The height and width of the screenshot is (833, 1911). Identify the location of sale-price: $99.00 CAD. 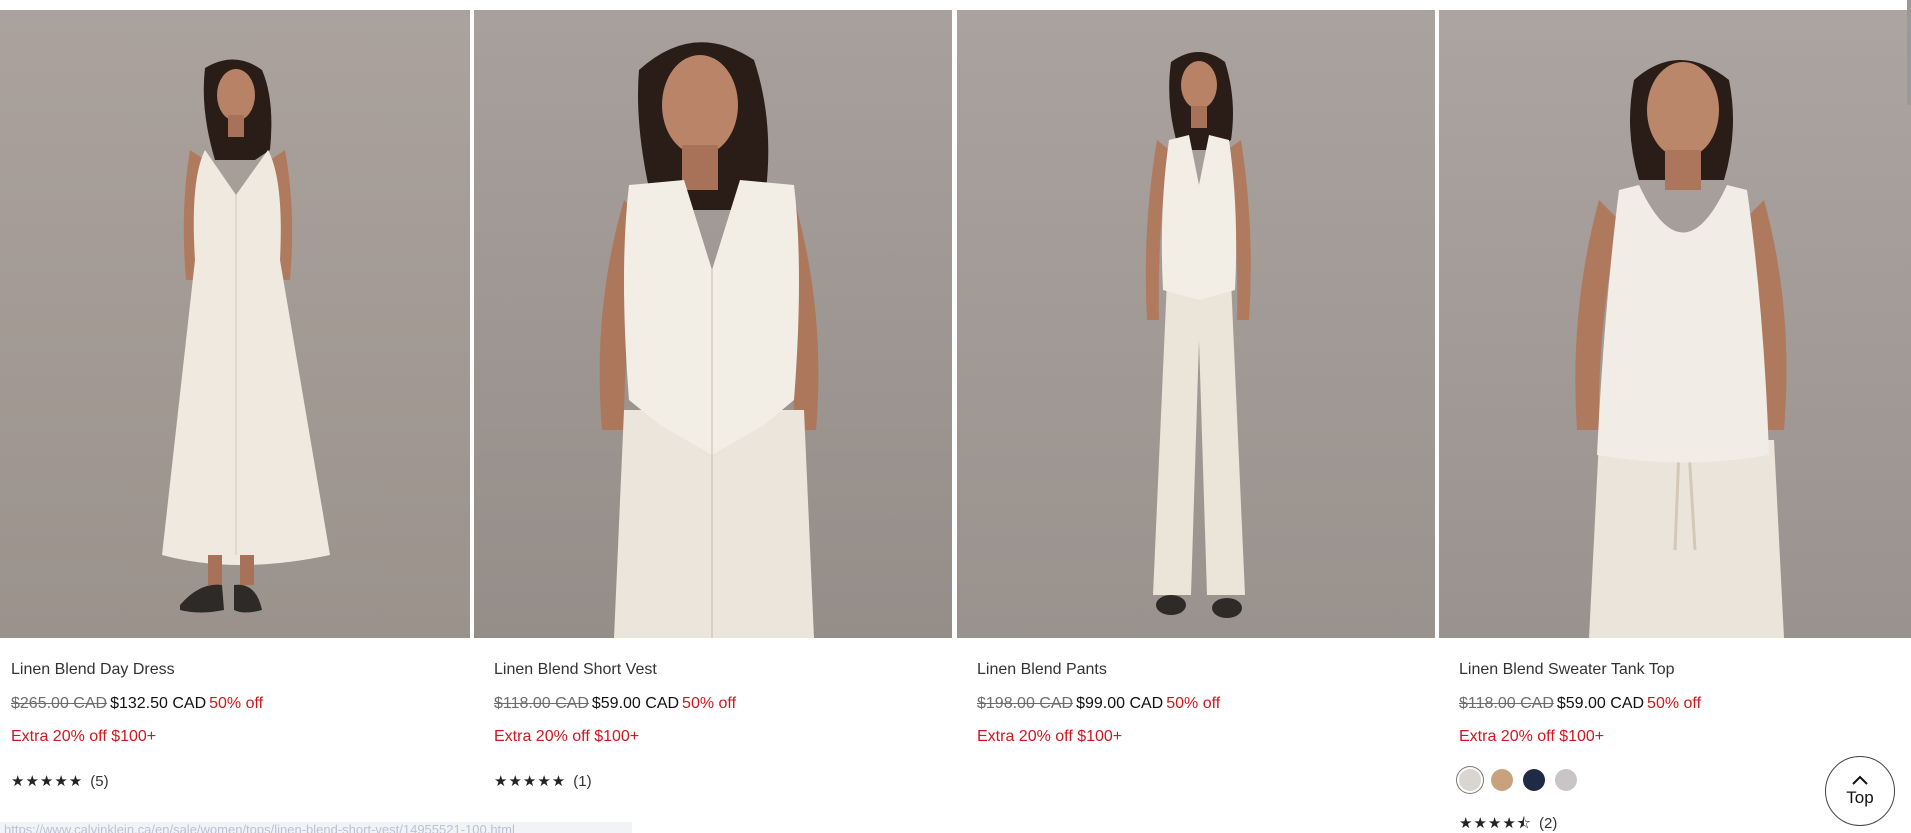
(1120, 703).